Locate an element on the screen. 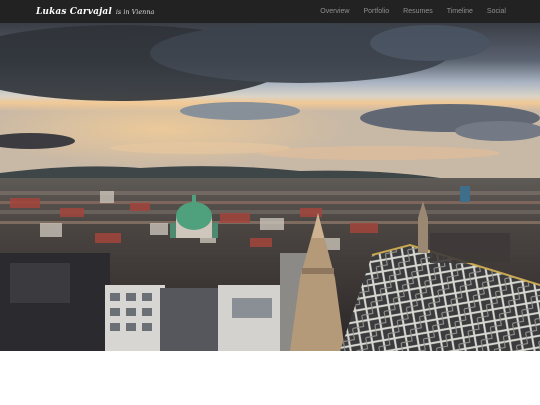 This screenshot has width=540, height=405. nav-link-portfolio: Portfolio is located at coordinates (376, 11).